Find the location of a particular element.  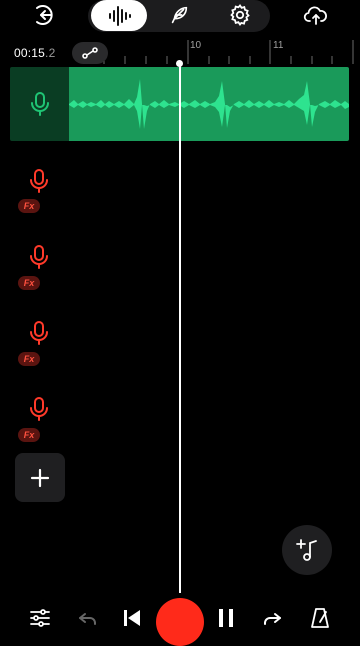

mixer-button is located at coordinates (40, 618).